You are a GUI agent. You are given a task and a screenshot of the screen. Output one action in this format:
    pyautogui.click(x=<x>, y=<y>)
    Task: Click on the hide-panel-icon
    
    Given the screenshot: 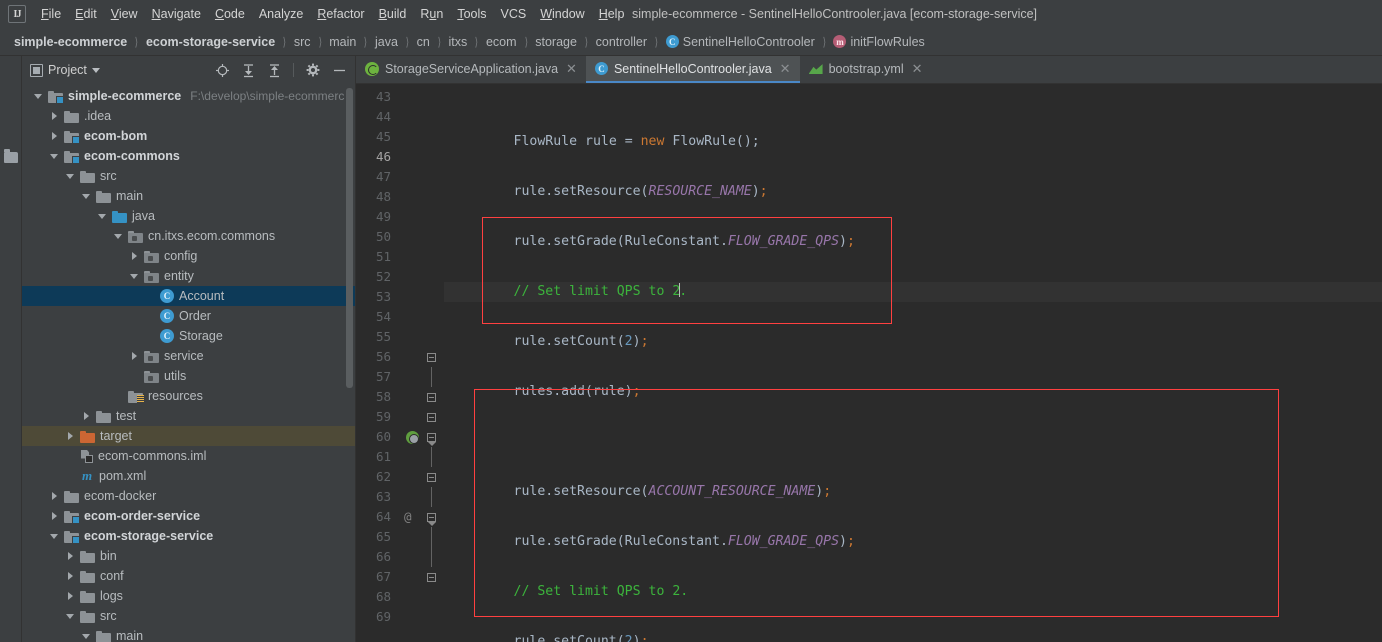 What is the action you would take?
    pyautogui.click(x=339, y=70)
    